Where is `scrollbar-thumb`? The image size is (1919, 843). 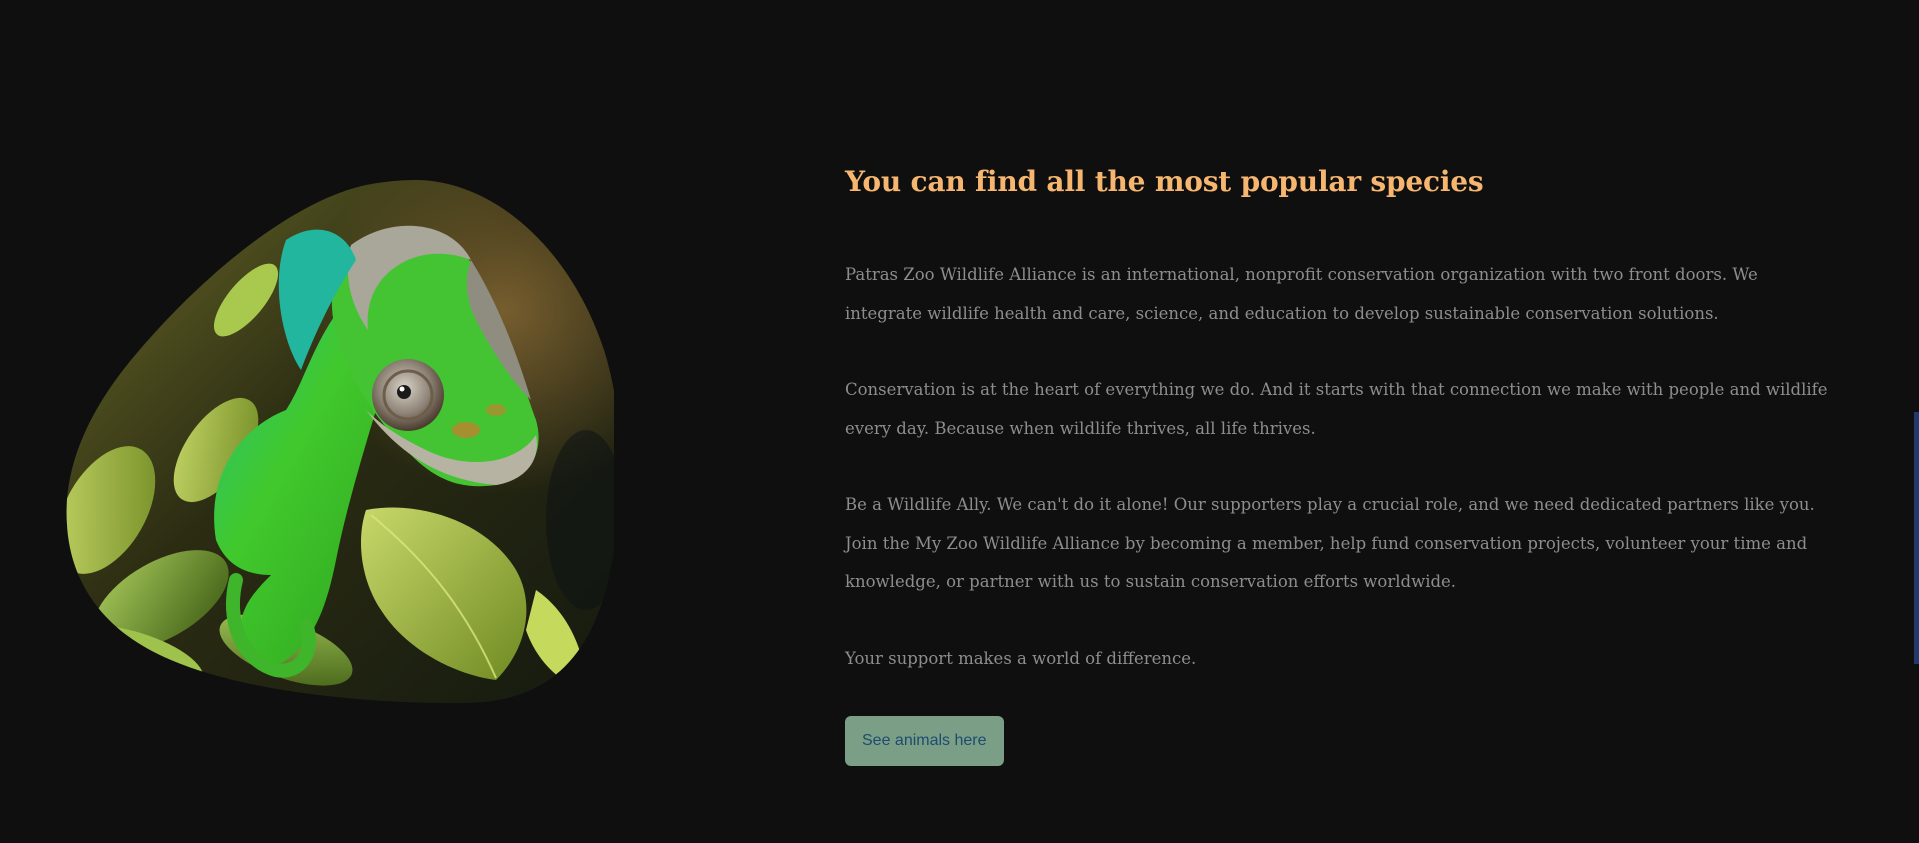
scrollbar-thumb is located at coordinates (1916, 538).